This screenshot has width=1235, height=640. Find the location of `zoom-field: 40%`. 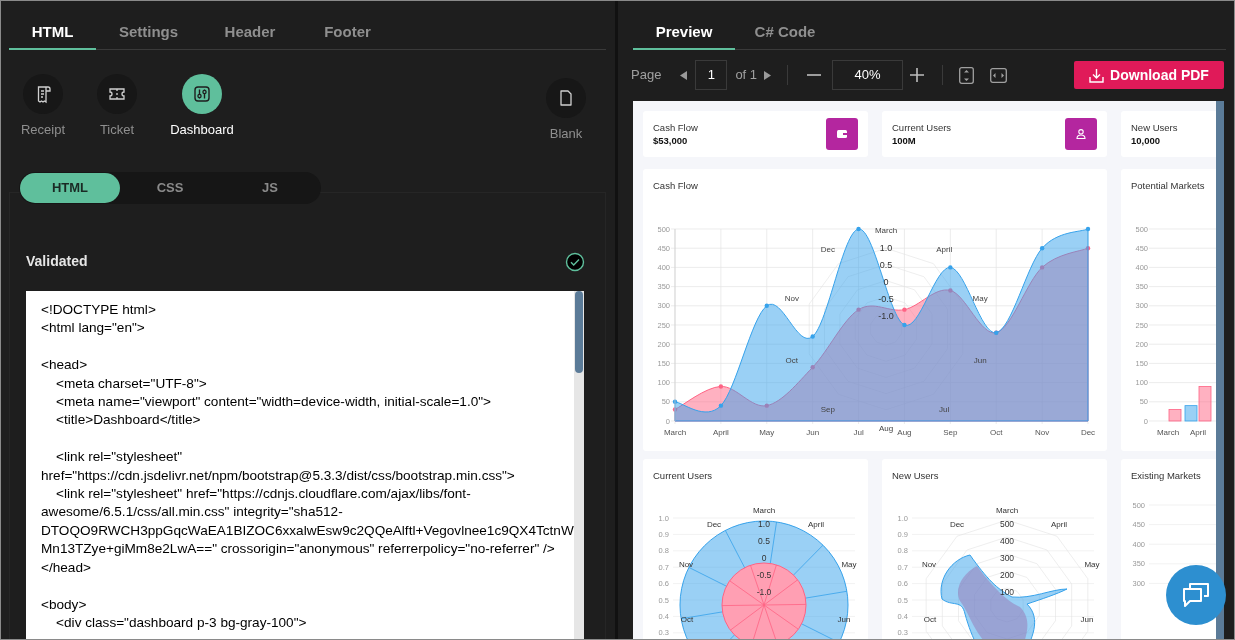

zoom-field: 40% is located at coordinates (868, 75).